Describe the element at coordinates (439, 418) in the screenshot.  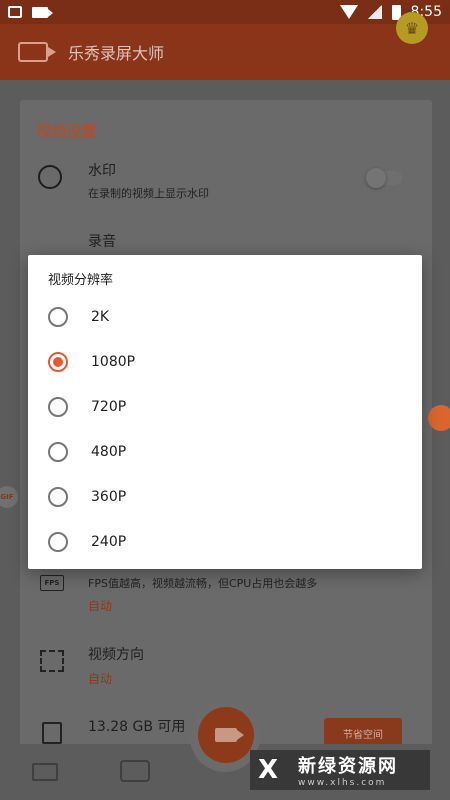
I see `floating-record-icon` at that location.